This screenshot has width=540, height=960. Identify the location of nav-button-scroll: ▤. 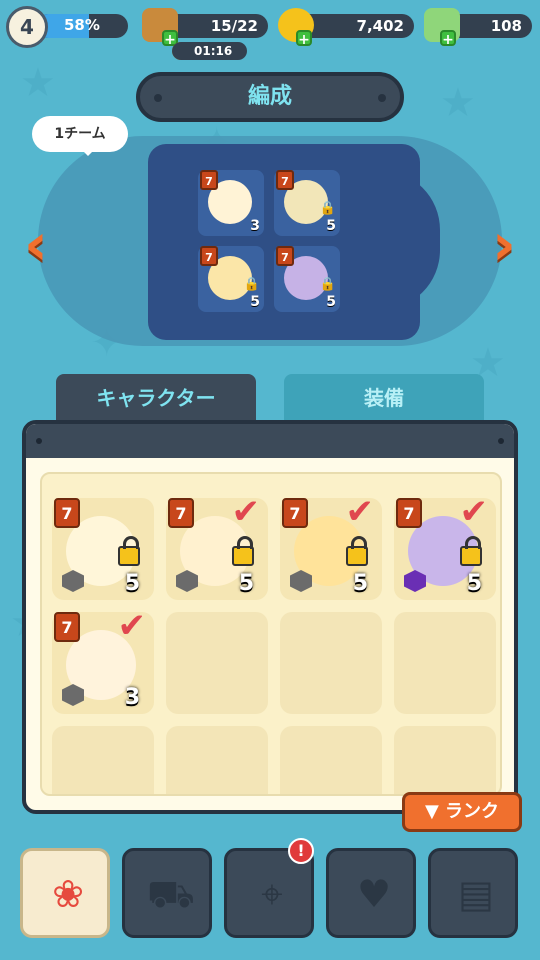
(473, 893).